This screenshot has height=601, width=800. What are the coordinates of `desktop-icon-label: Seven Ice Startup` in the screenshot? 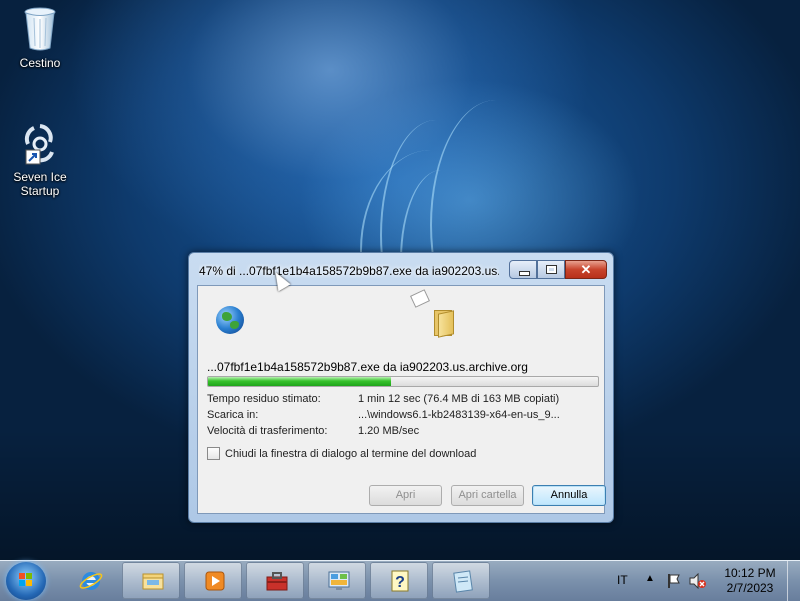 It's located at (40, 184).